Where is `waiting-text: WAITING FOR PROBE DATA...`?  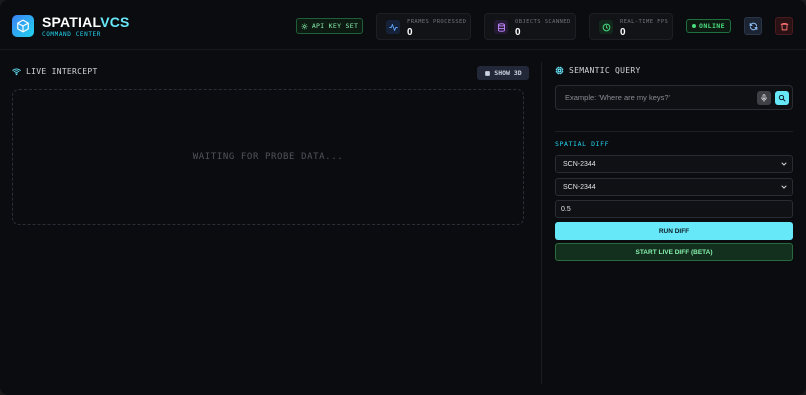
waiting-text: WAITING FOR PROBE DATA... is located at coordinates (268, 157).